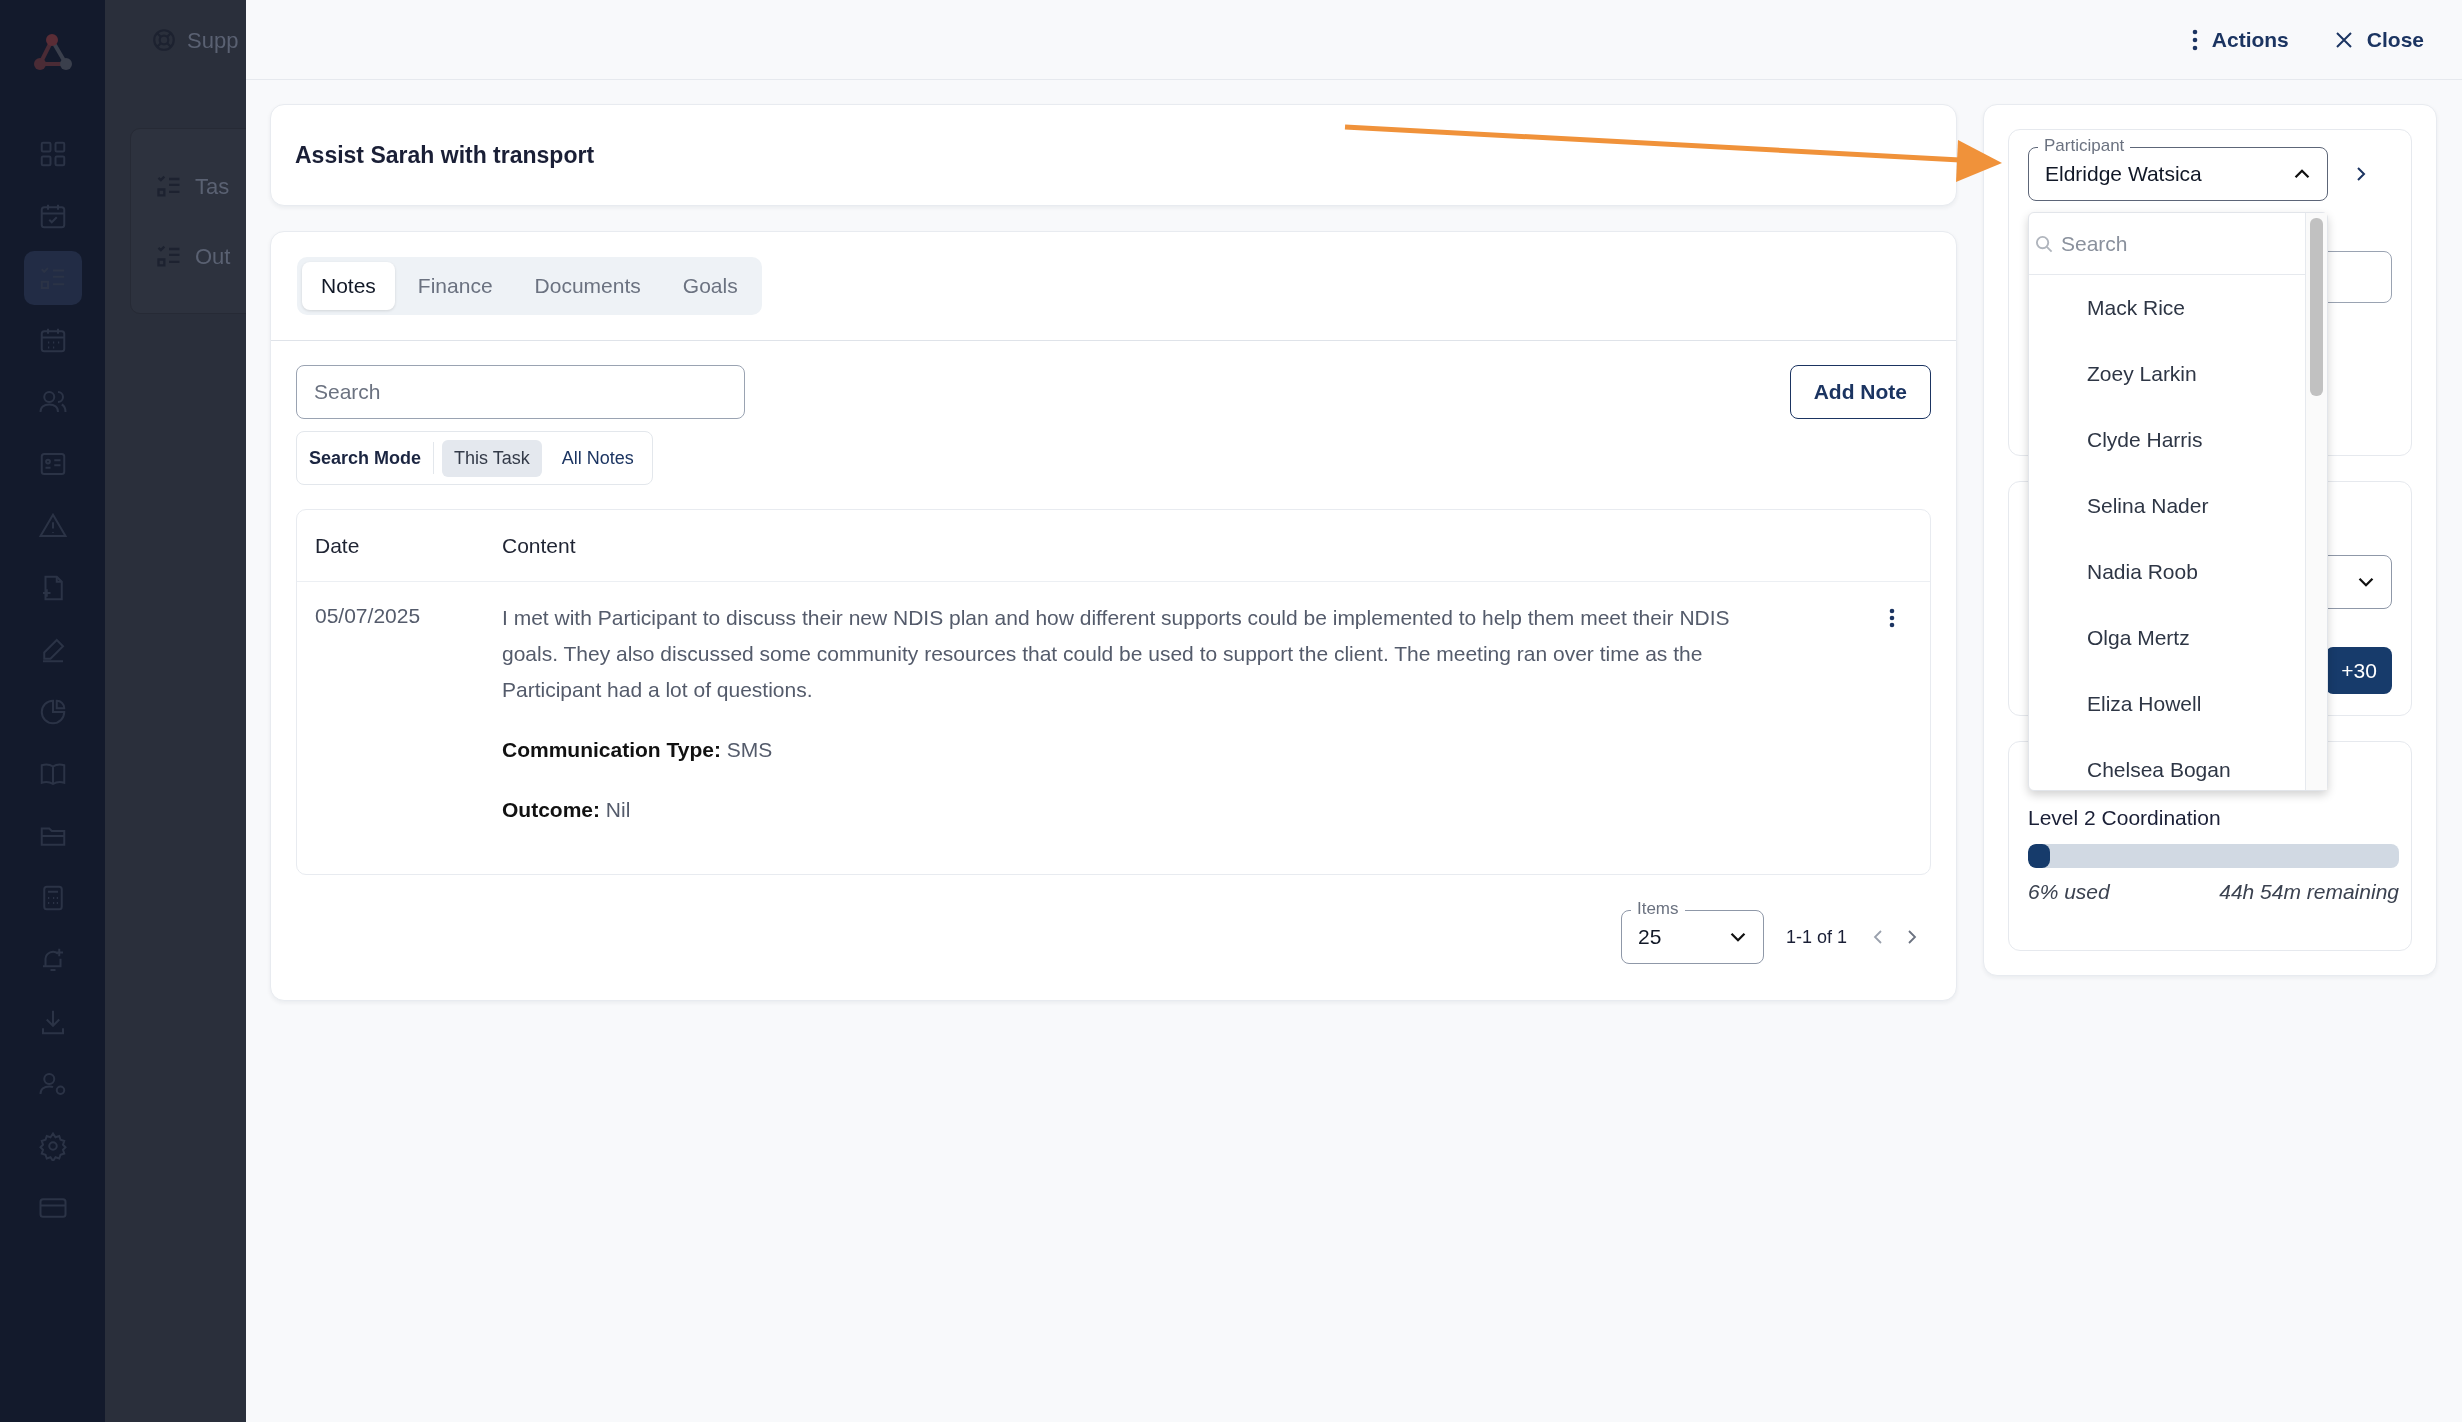 This screenshot has width=2462, height=1422. I want to click on note-field: Outcome: Nil, so click(1133, 810).